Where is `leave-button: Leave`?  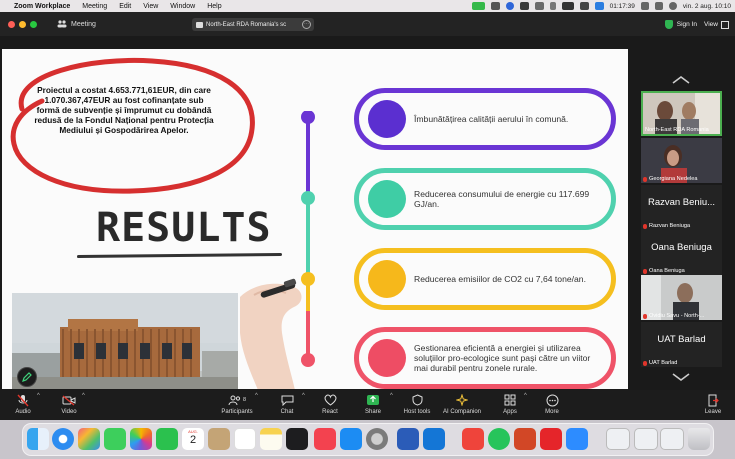
leave-button: Leave is located at coordinates (713, 403).